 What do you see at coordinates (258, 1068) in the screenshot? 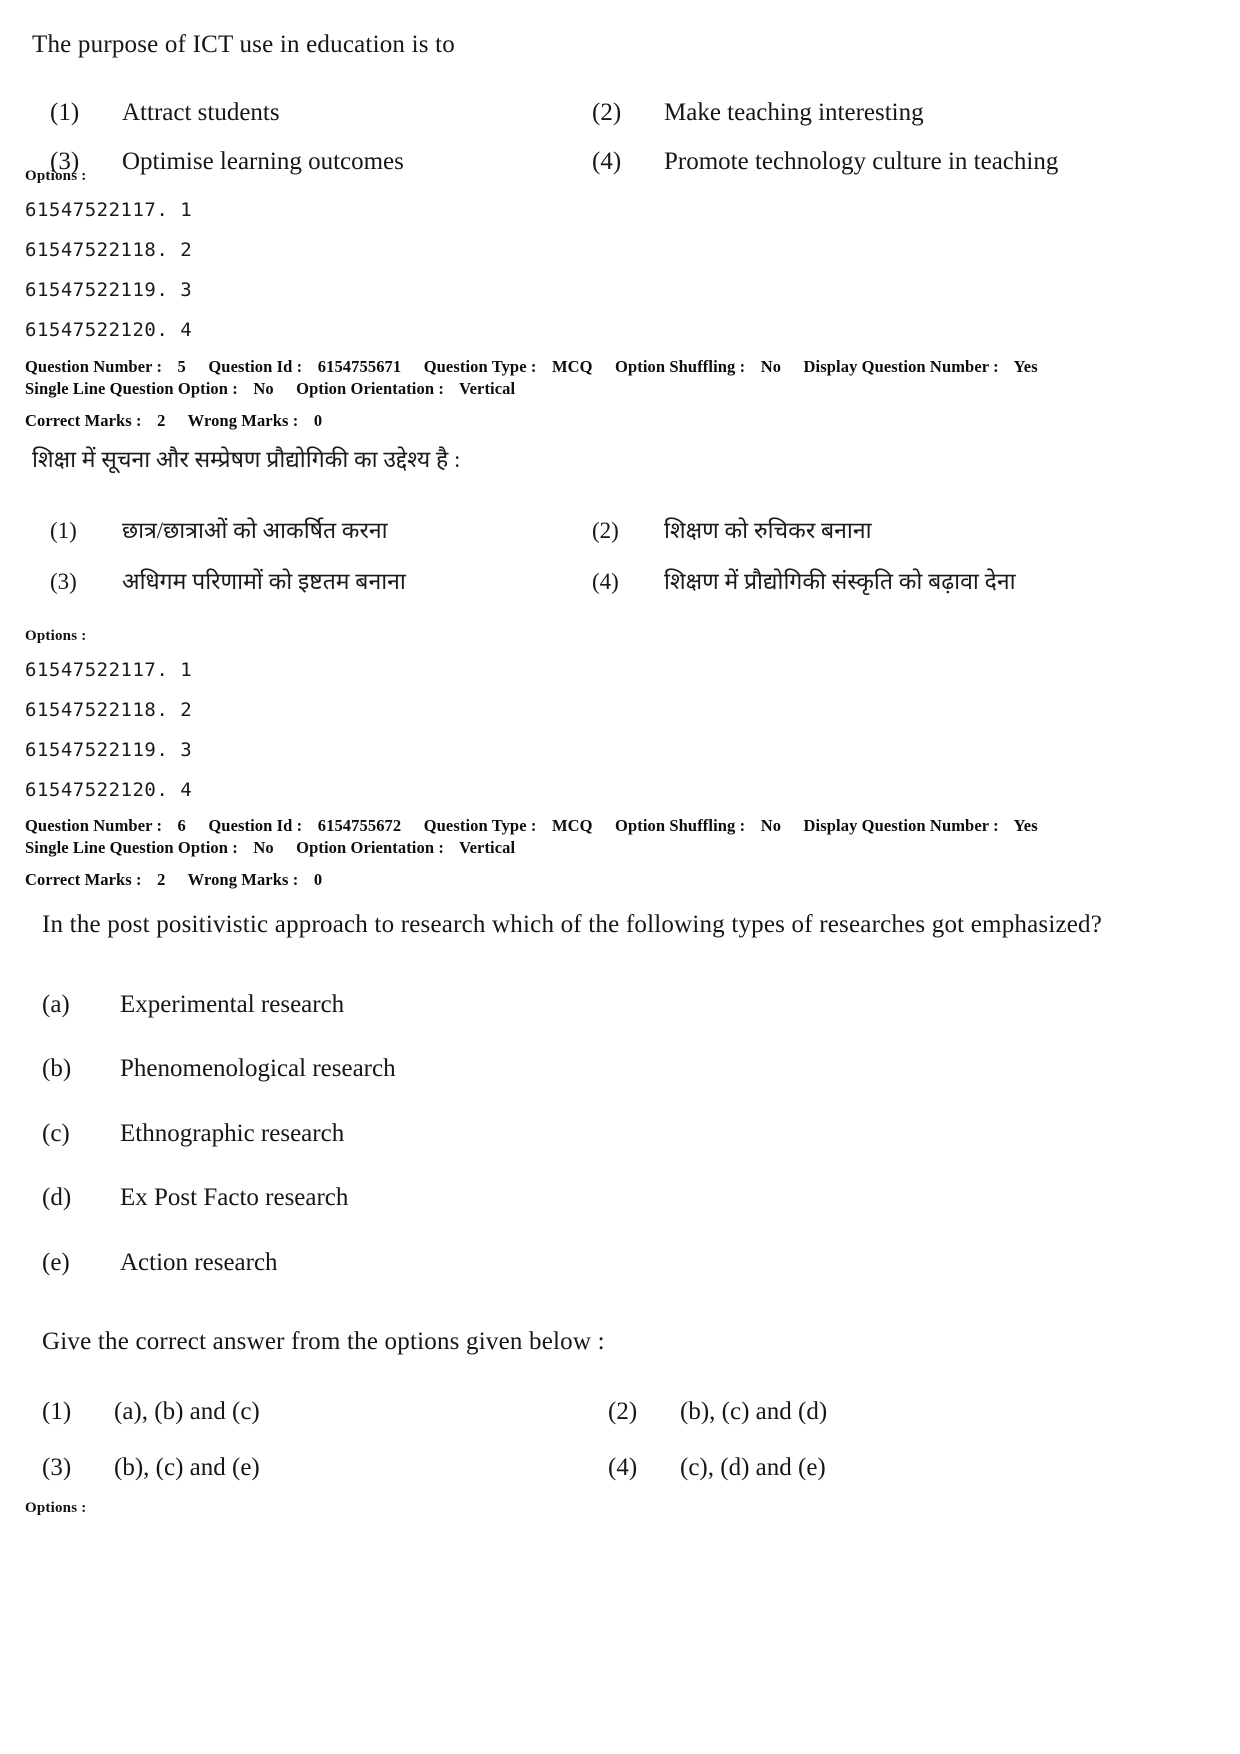
I see `item-label: Phenomenological research` at bounding box center [258, 1068].